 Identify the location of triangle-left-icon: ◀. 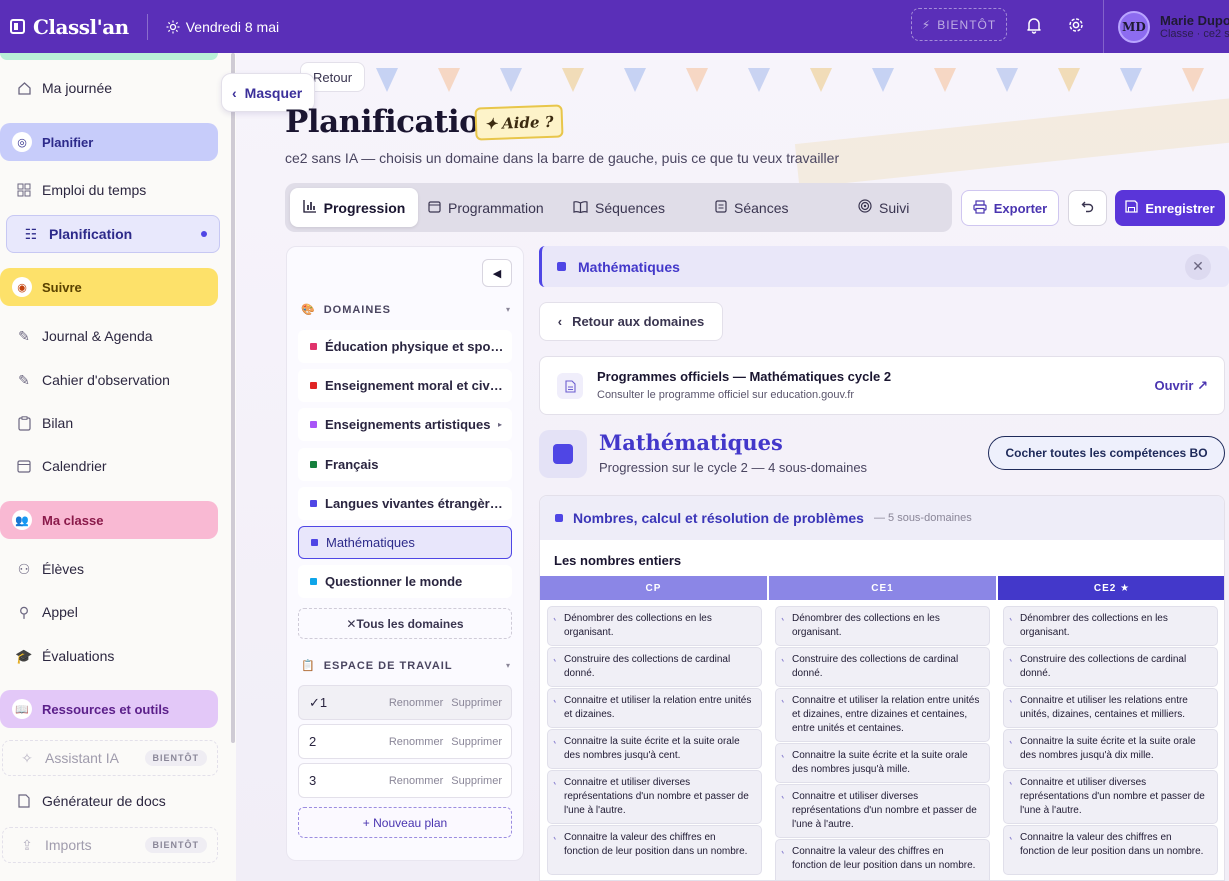
(497, 273).